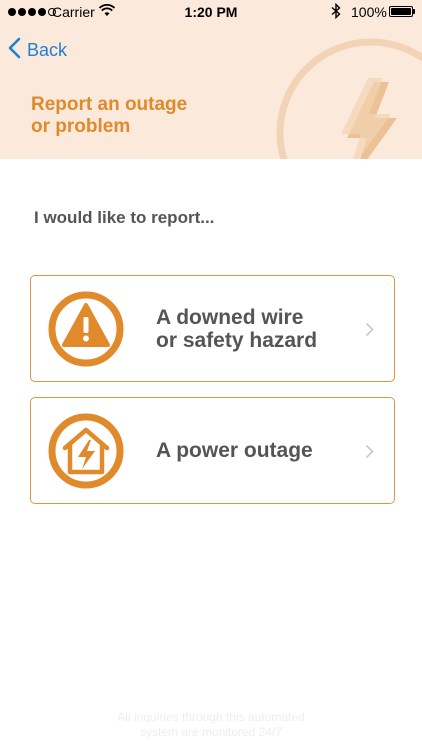 The height and width of the screenshot is (750, 422). I want to click on back-label: Back, so click(47, 49).